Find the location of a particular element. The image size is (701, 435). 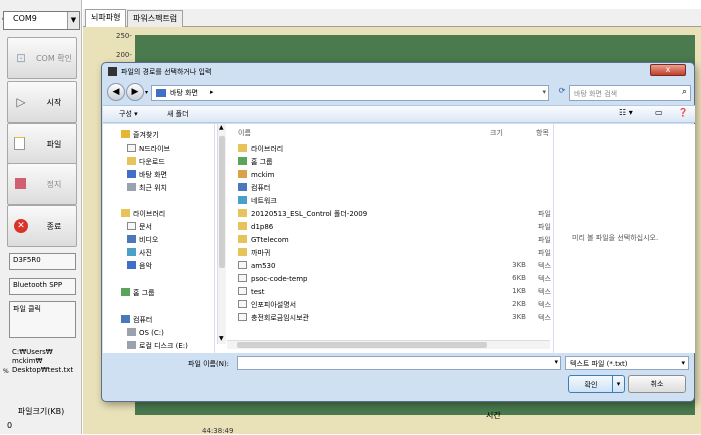

search-box: 바탕 화면 검색 ⌕ is located at coordinates (630, 93).